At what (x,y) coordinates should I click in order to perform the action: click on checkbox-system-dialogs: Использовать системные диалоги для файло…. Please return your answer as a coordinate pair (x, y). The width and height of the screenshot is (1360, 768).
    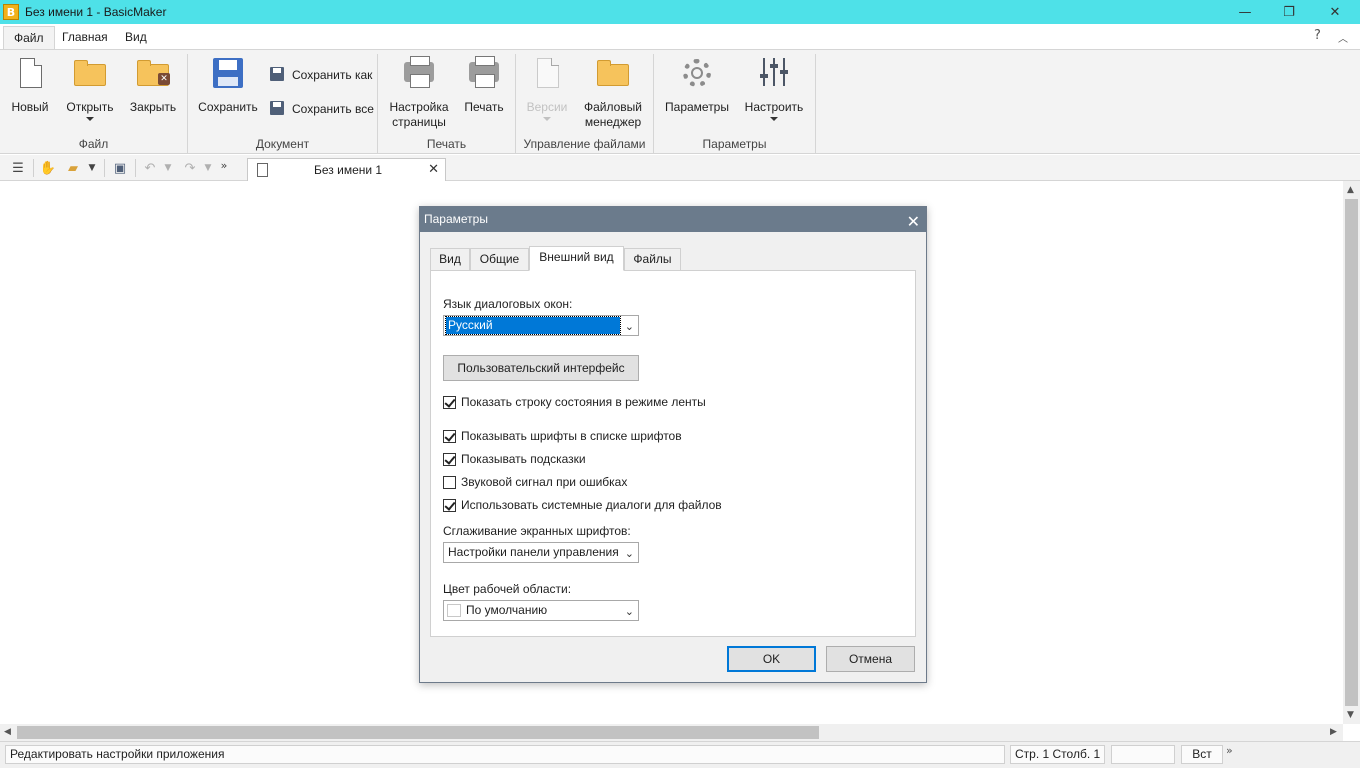
    Looking at the image, I should click on (582, 505).